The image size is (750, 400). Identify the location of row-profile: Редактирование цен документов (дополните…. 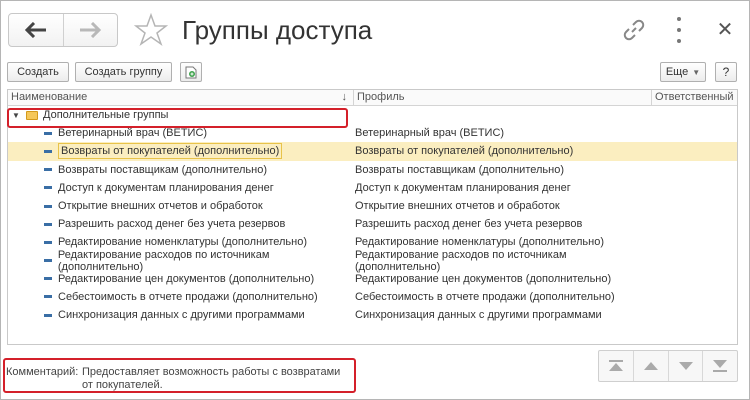
(483, 278).